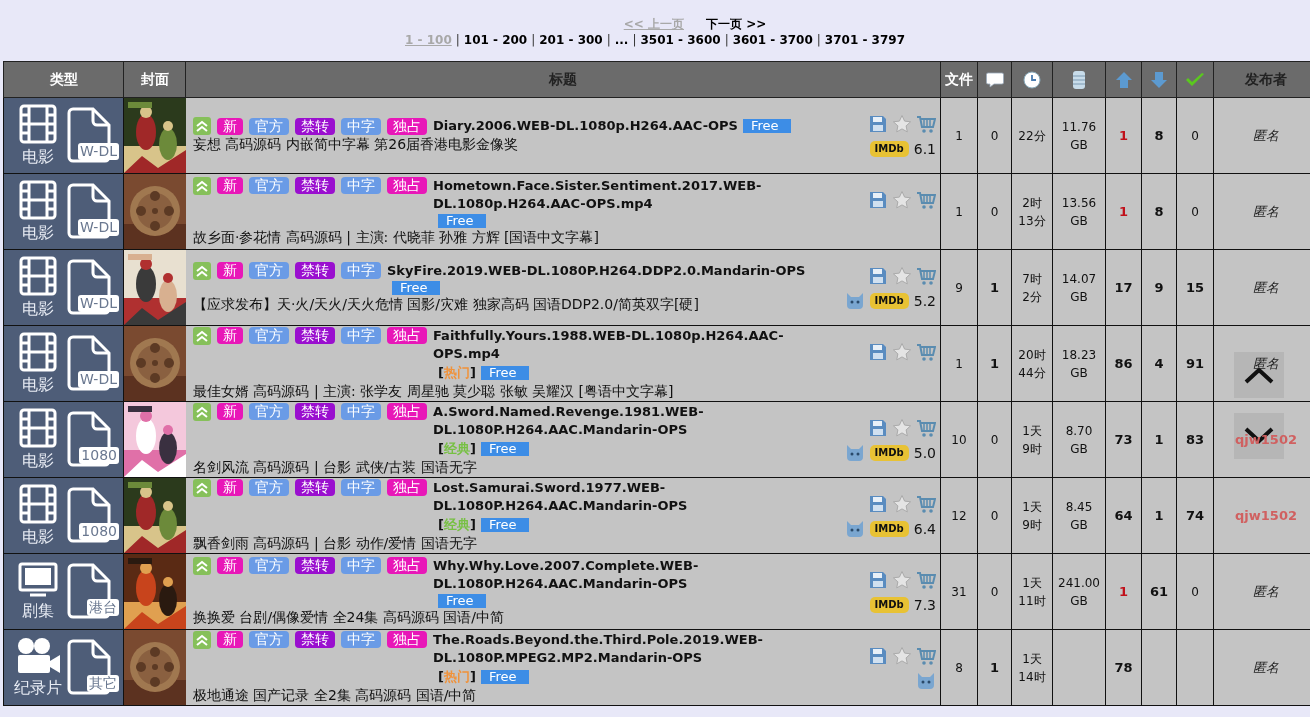 The height and width of the screenshot is (717, 1310). Describe the element at coordinates (585, 126) in the screenshot. I see `torrent-title-link: Diary.2006.WEB-DL.1080p.H264.AAC-OPS` at that location.